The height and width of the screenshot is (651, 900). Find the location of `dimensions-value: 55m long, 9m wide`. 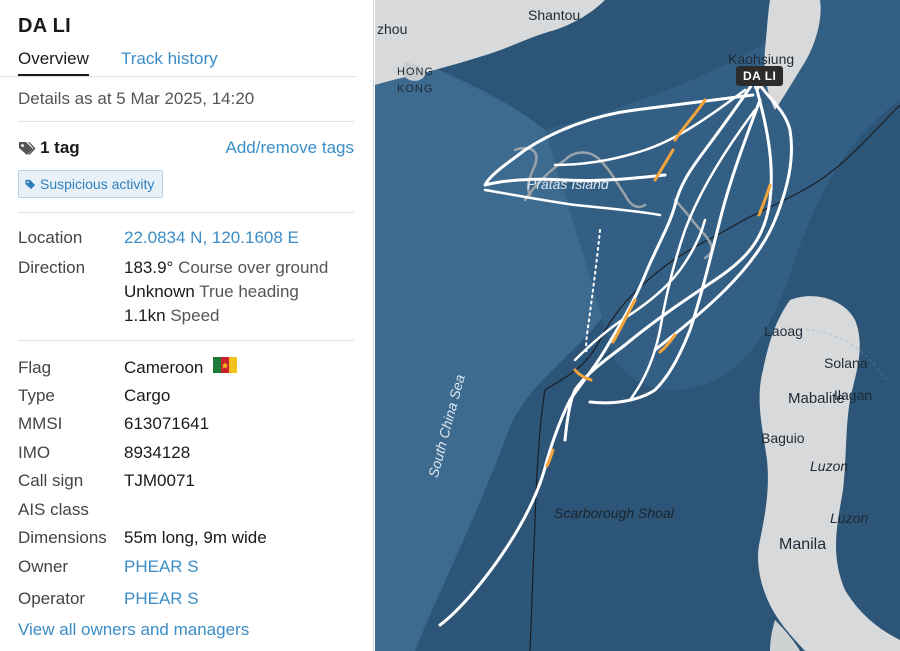

dimensions-value: 55m long, 9m wide is located at coordinates (195, 537).